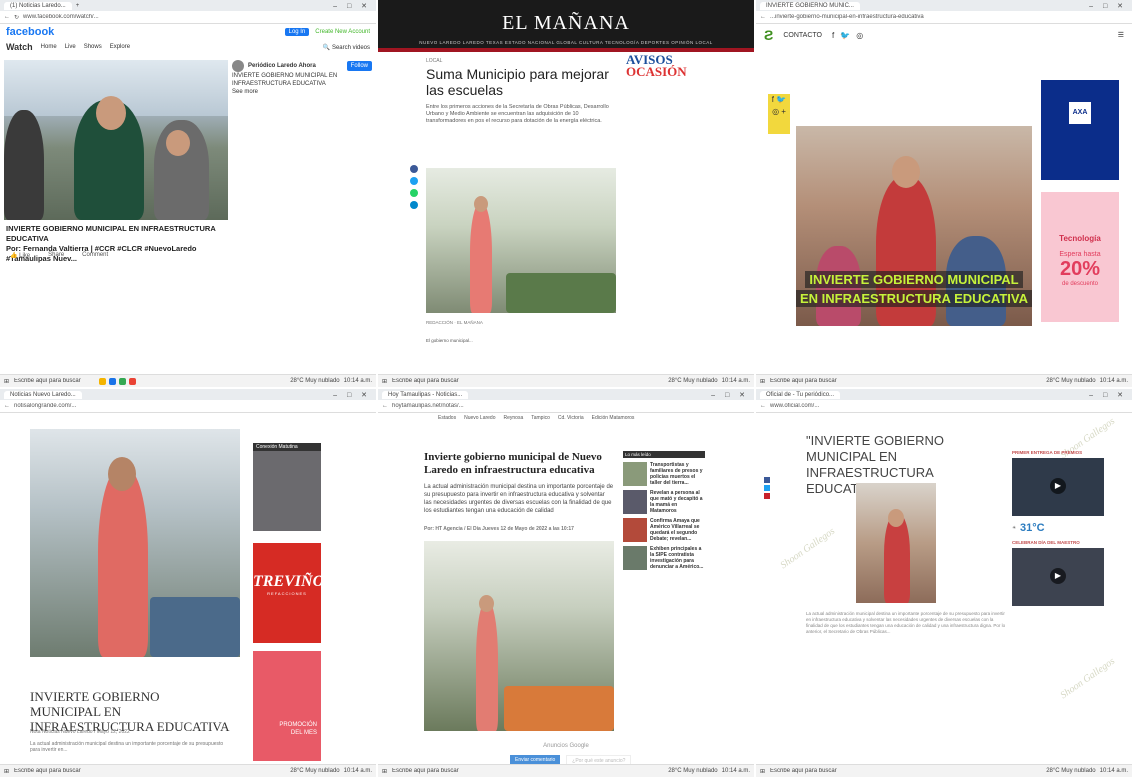 Image resolution: width=1134 pixels, height=779 pixels. Describe the element at coordinates (779, 114) in the screenshot. I see `floating-share: f 🐦 ◎ +` at that location.